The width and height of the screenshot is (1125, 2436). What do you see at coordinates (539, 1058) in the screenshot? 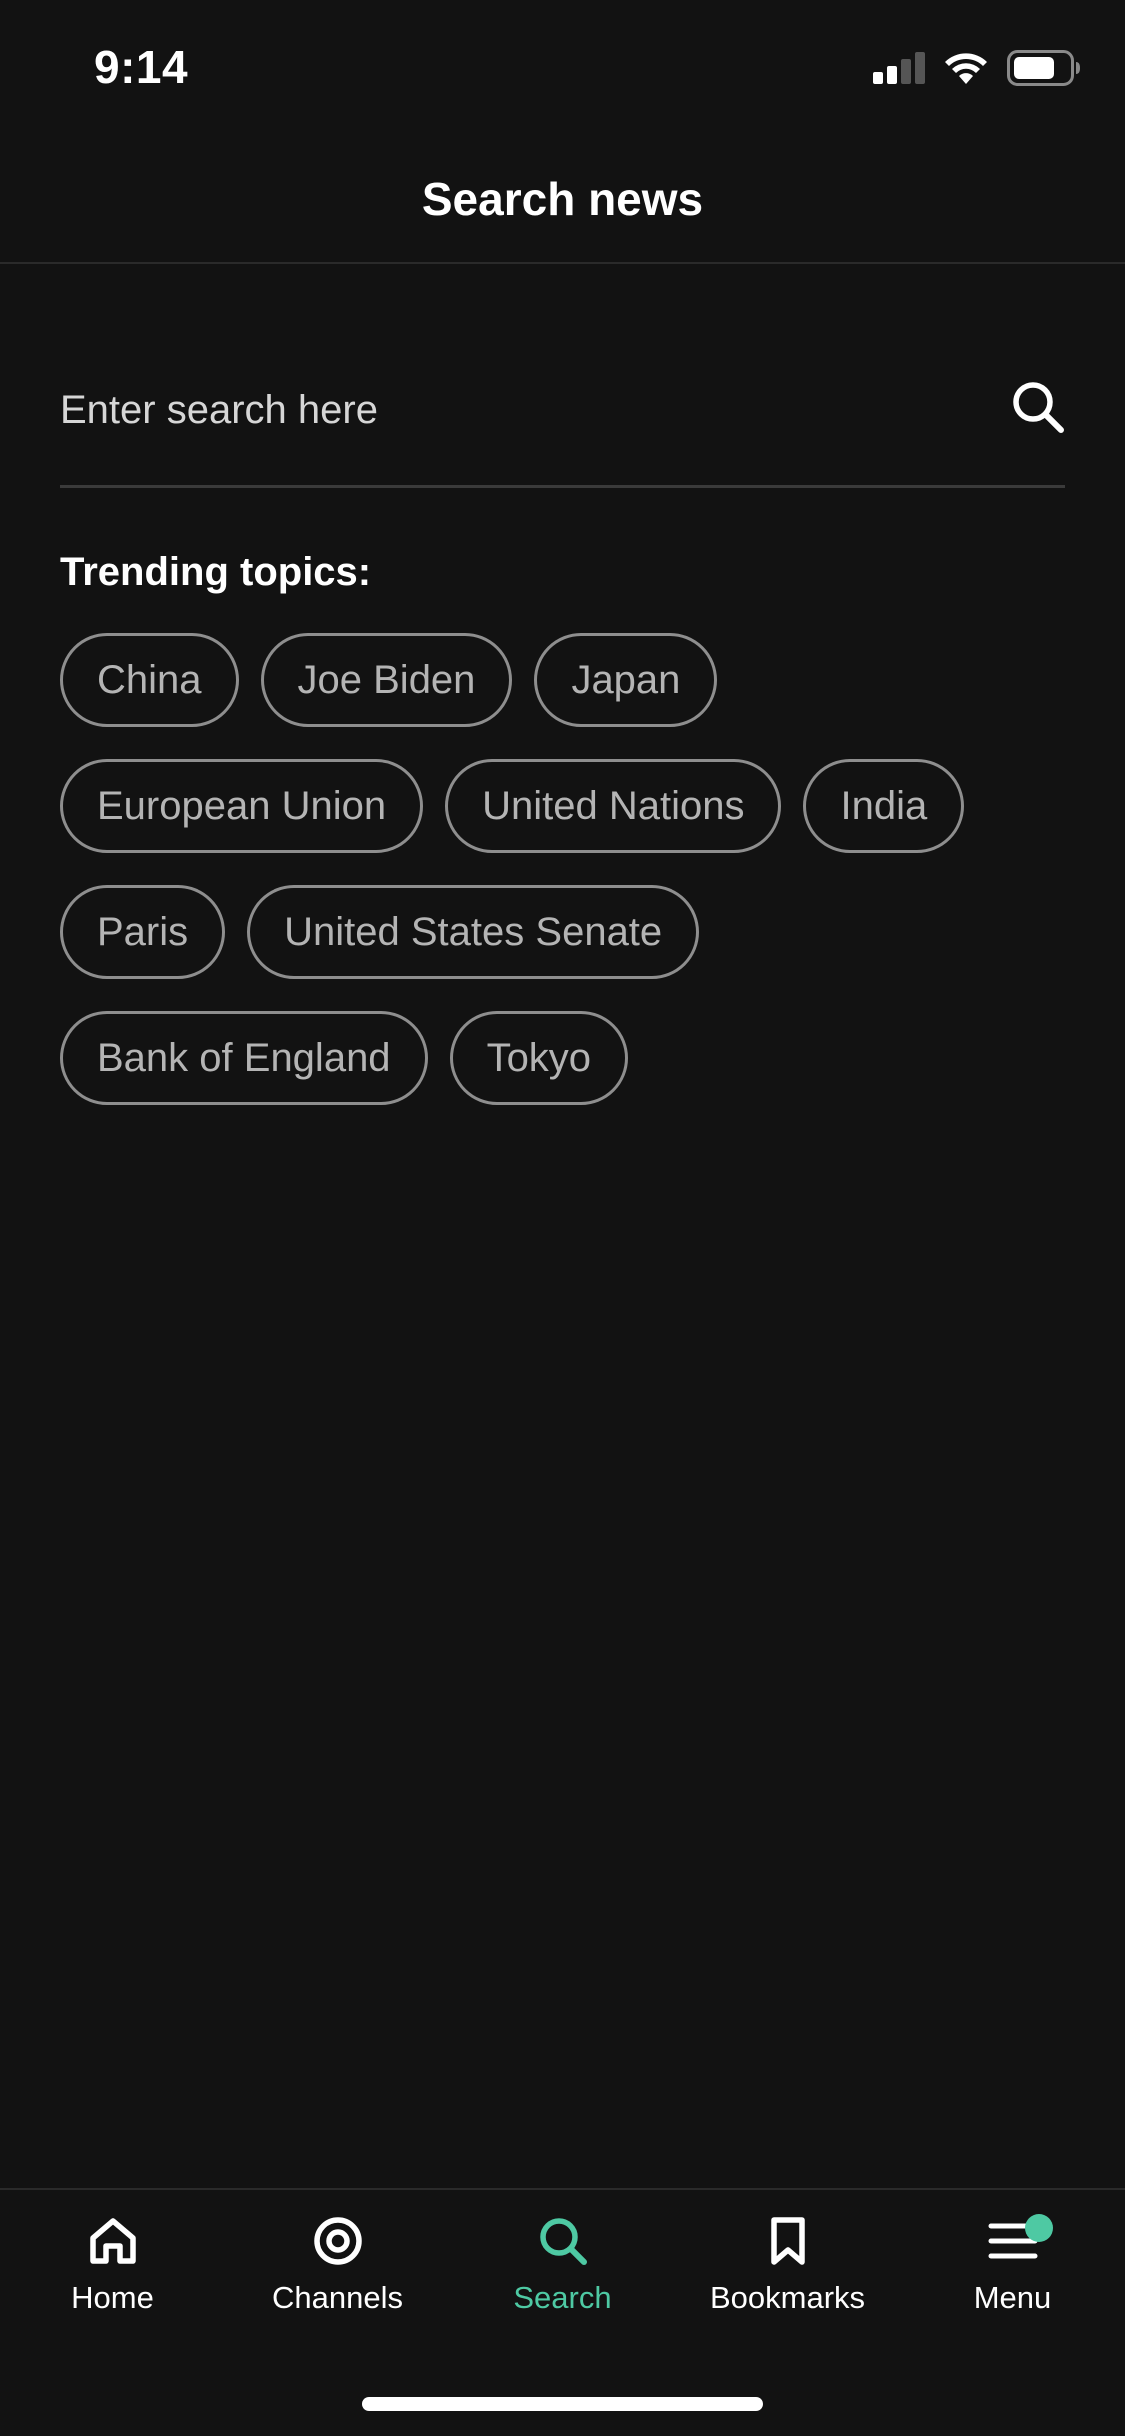
I see `topic-chip-tokyo: Tokyo` at bounding box center [539, 1058].